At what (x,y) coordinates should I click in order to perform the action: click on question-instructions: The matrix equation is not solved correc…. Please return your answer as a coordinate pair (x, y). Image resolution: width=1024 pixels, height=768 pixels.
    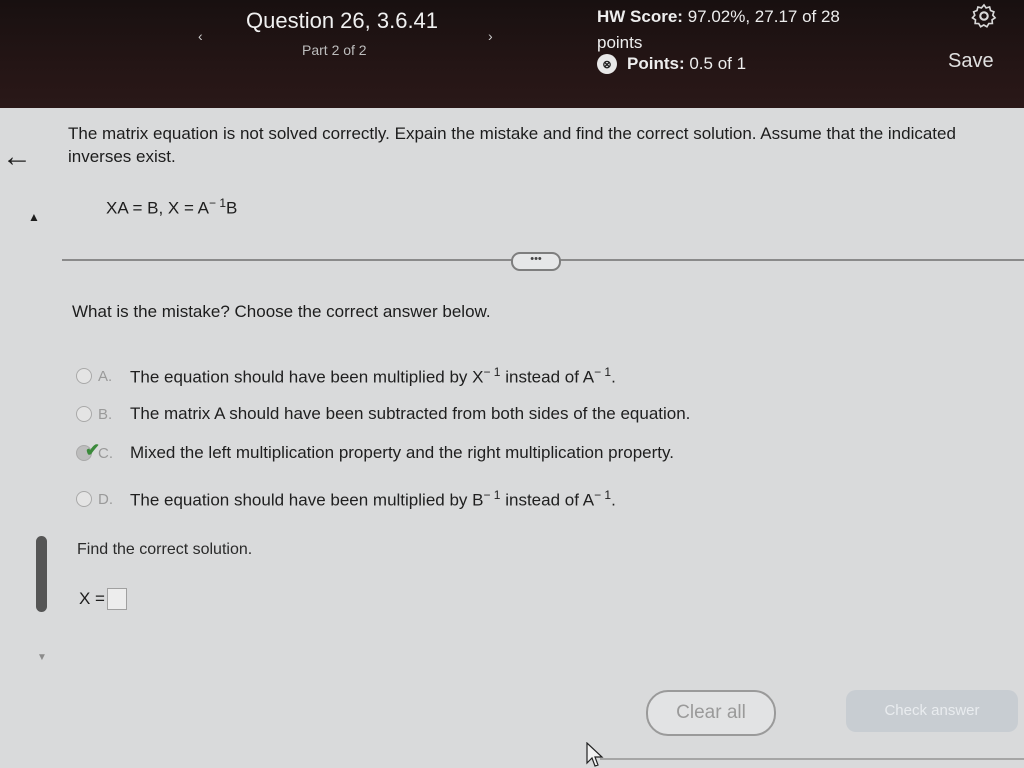
    Looking at the image, I should click on (512, 145).